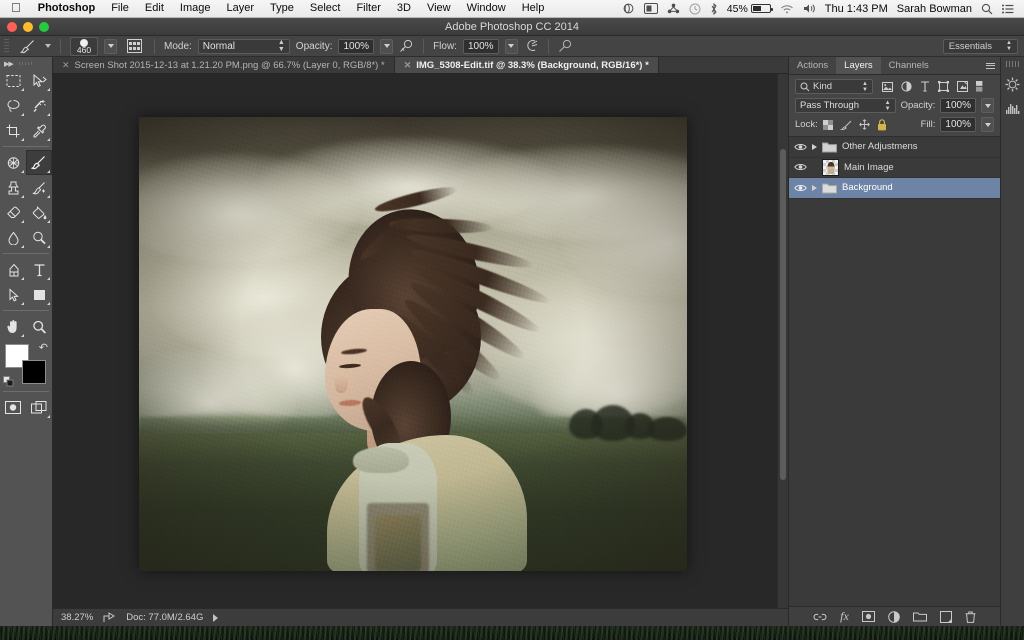 This screenshot has height=640, width=1024. What do you see at coordinates (979, 86) in the screenshot?
I see `filter-toggle-icon` at bounding box center [979, 86].